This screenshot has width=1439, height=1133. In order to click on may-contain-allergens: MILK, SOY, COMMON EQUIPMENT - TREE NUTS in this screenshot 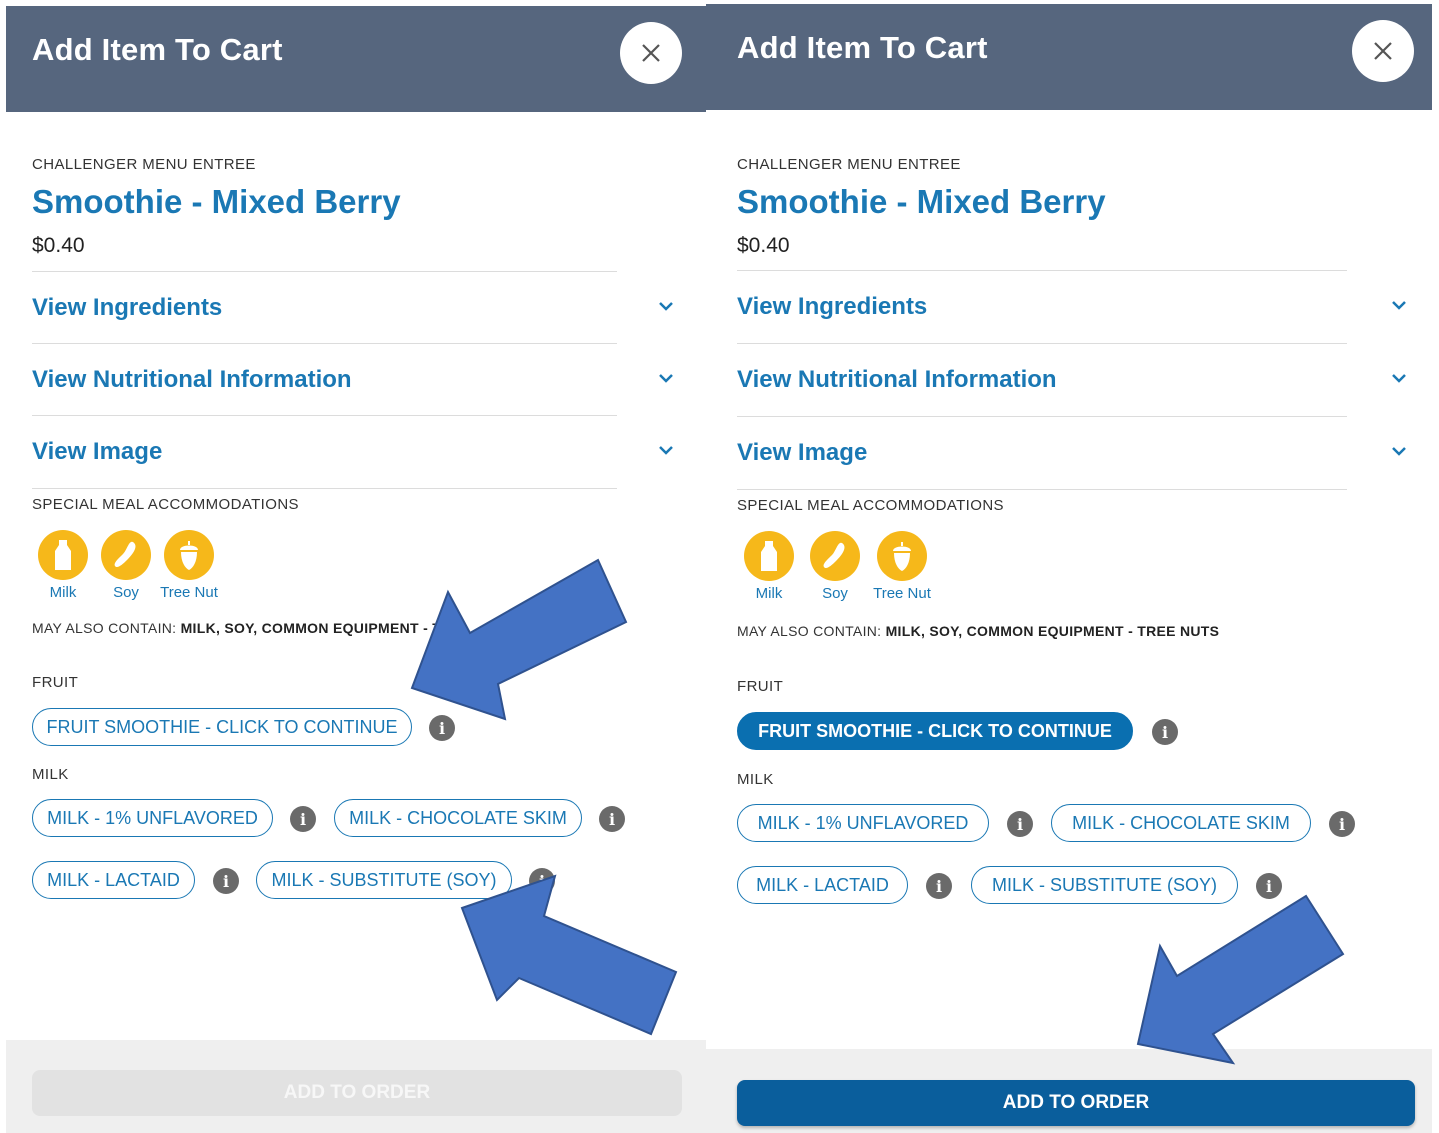, I will do `click(1052, 631)`.